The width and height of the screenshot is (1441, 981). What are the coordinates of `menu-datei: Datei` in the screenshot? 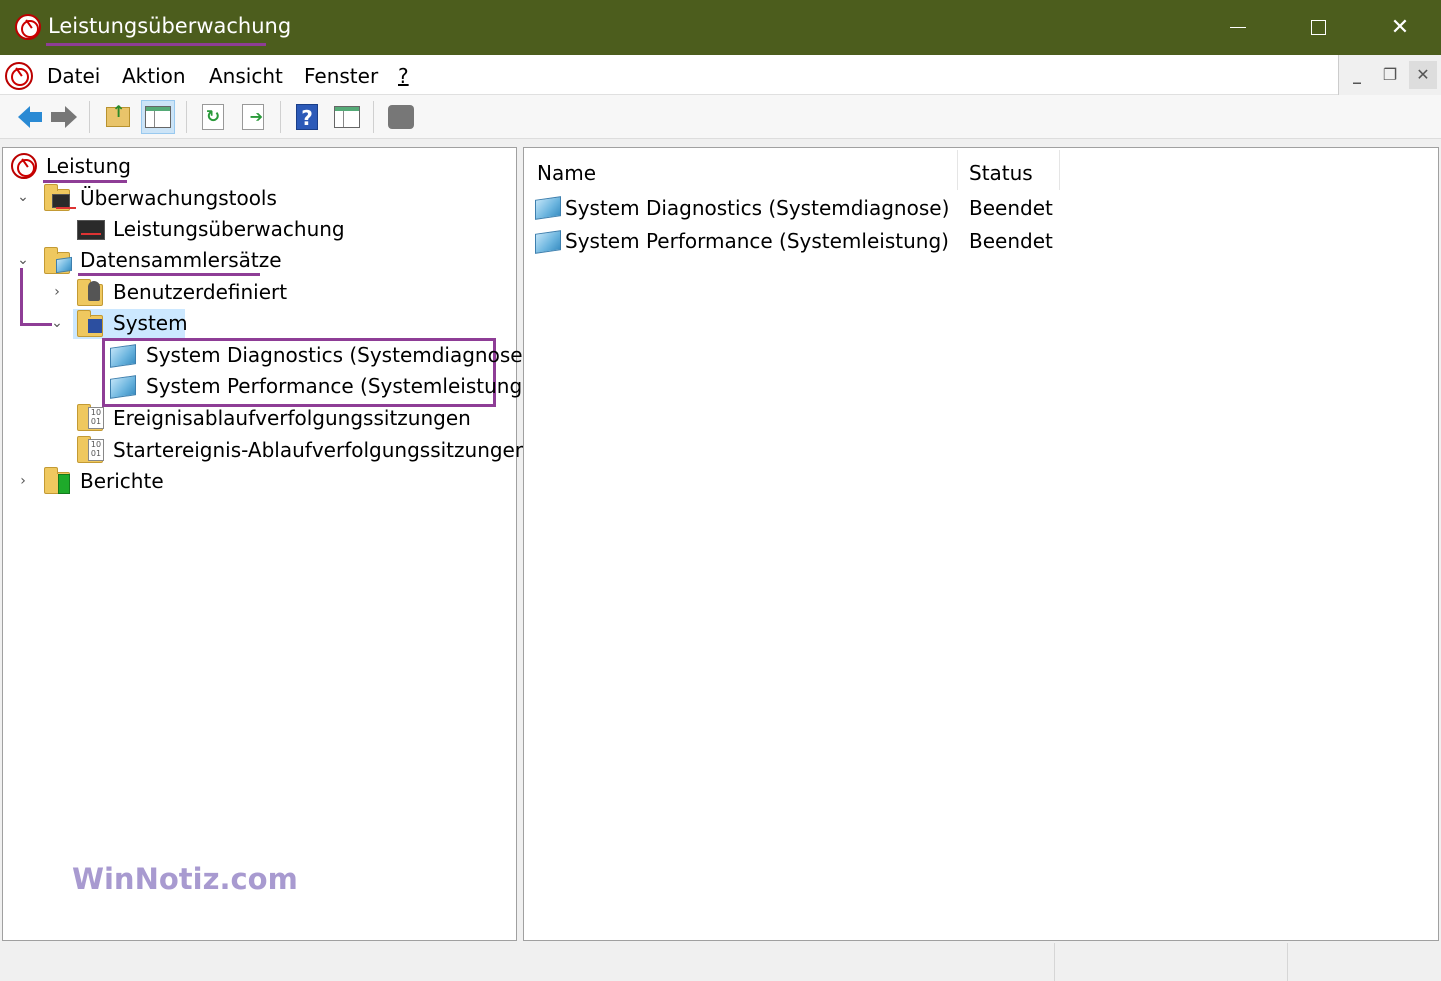 It's located at (73, 76).